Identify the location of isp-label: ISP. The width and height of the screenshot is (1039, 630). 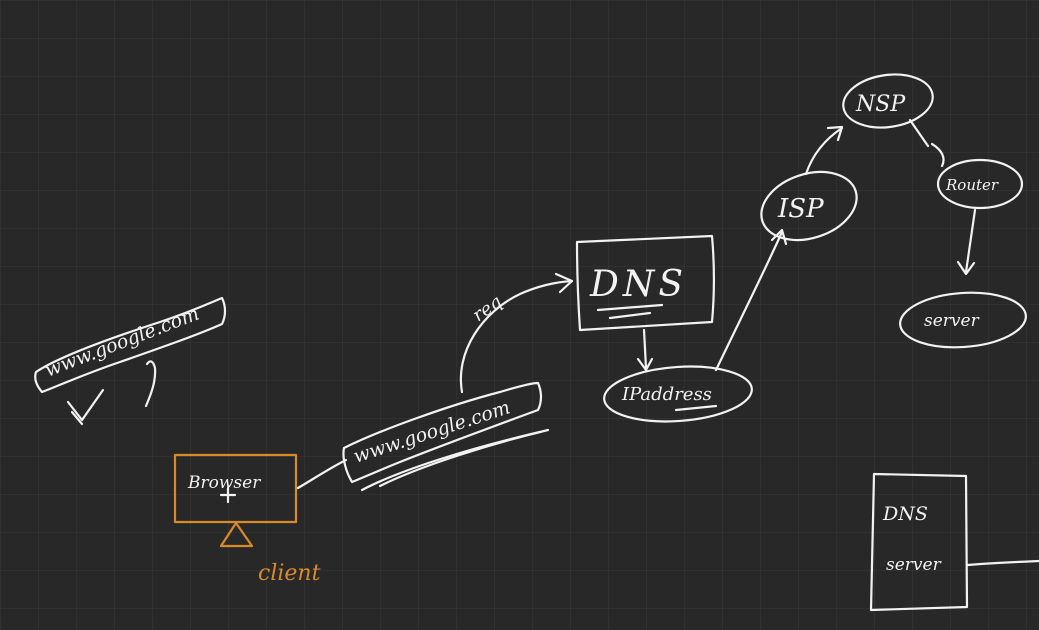
(800, 209).